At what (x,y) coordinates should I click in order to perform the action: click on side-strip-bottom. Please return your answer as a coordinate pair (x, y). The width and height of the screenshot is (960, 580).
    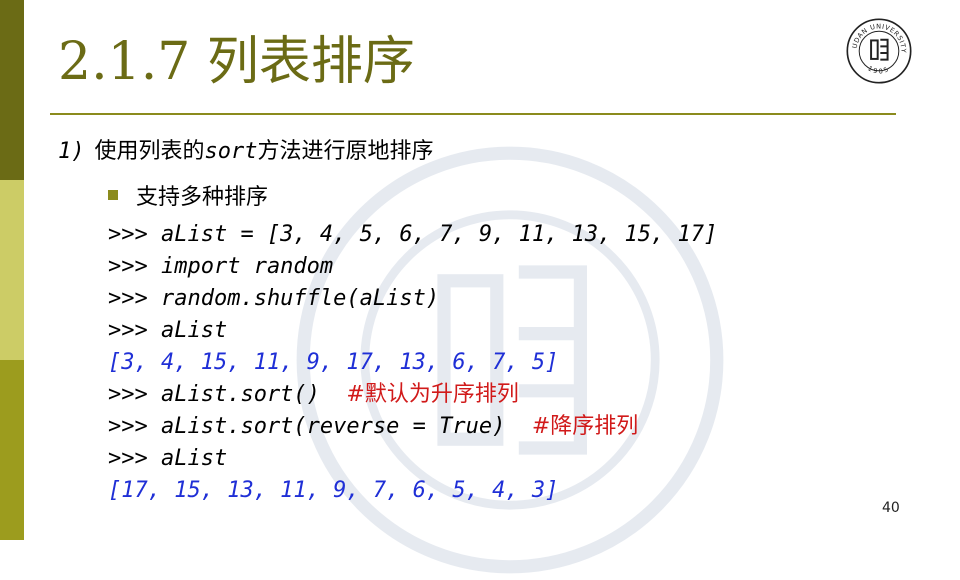
    Looking at the image, I should click on (12, 450).